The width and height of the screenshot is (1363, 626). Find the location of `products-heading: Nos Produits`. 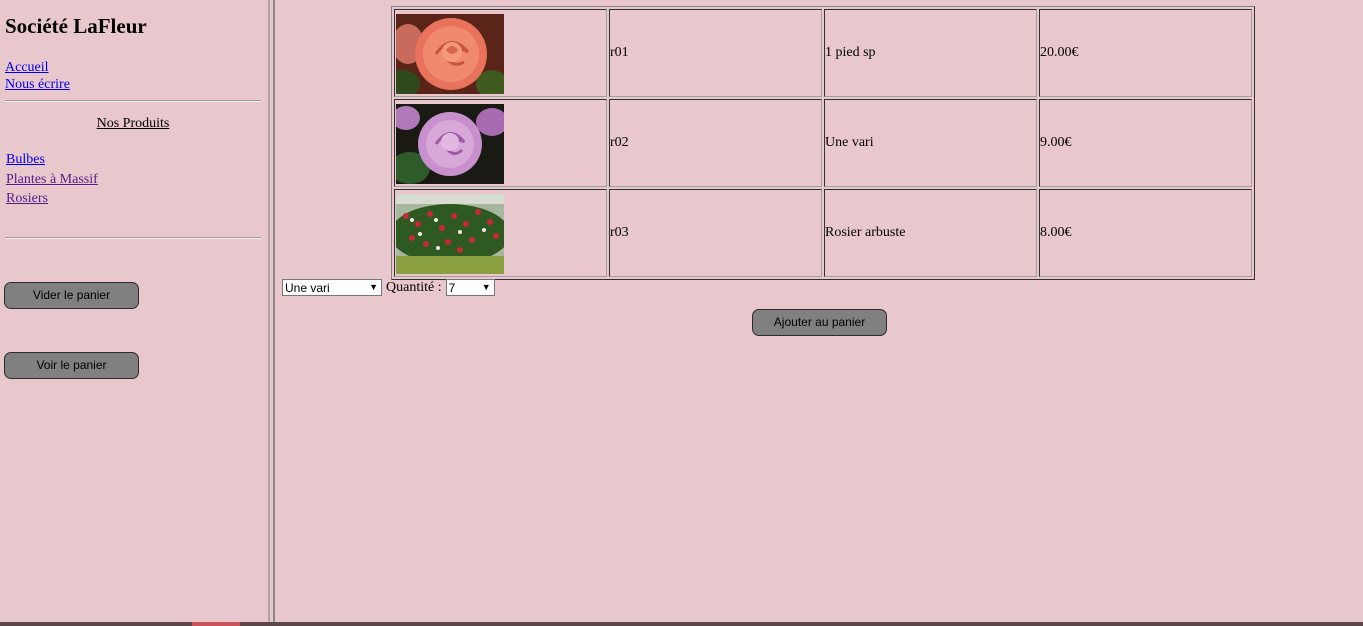

products-heading: Nos Produits is located at coordinates (133, 123).